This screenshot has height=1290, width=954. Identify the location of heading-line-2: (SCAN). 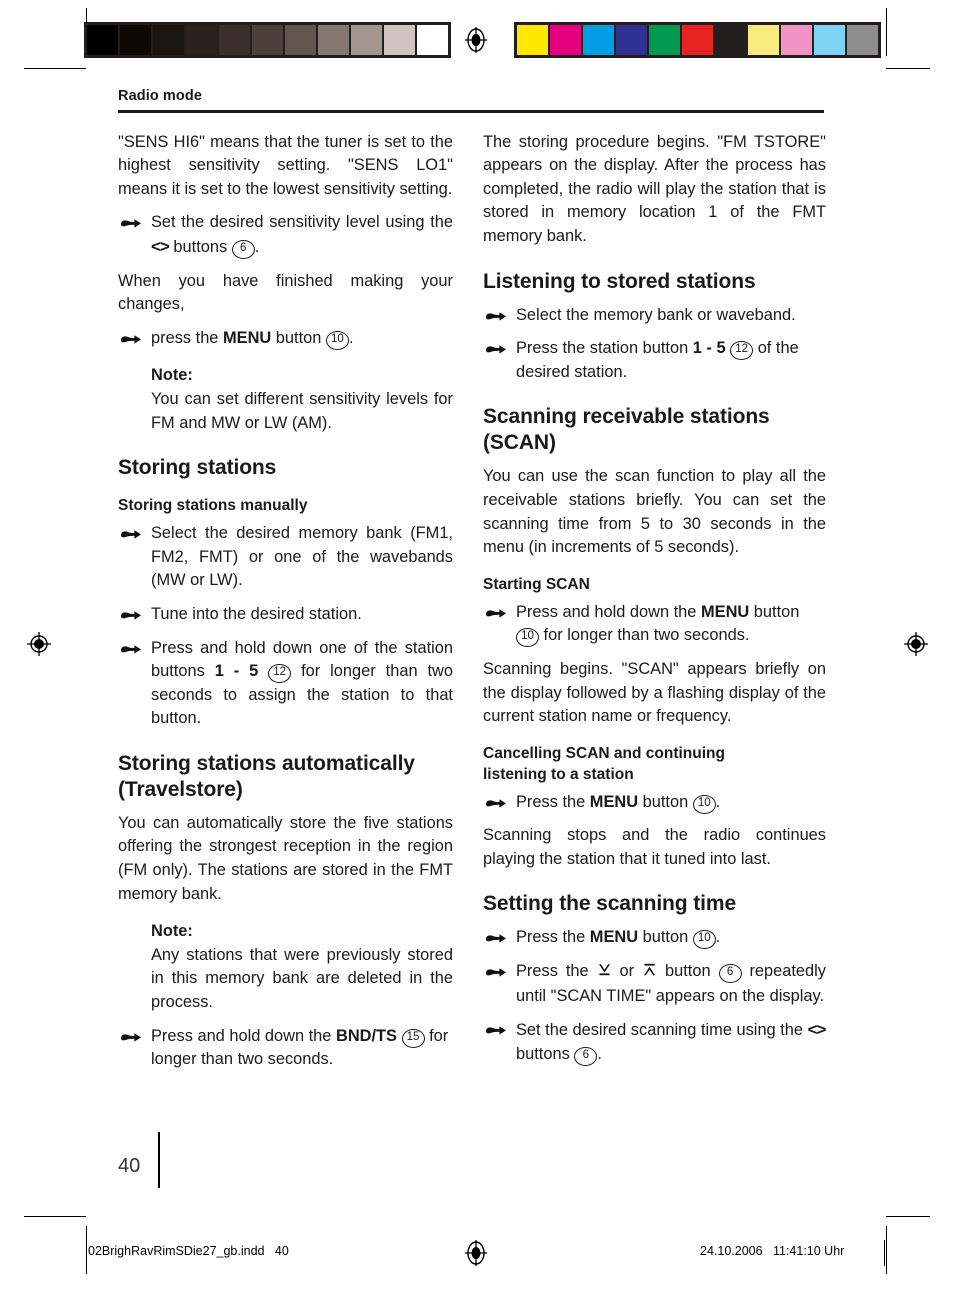
(519, 443).